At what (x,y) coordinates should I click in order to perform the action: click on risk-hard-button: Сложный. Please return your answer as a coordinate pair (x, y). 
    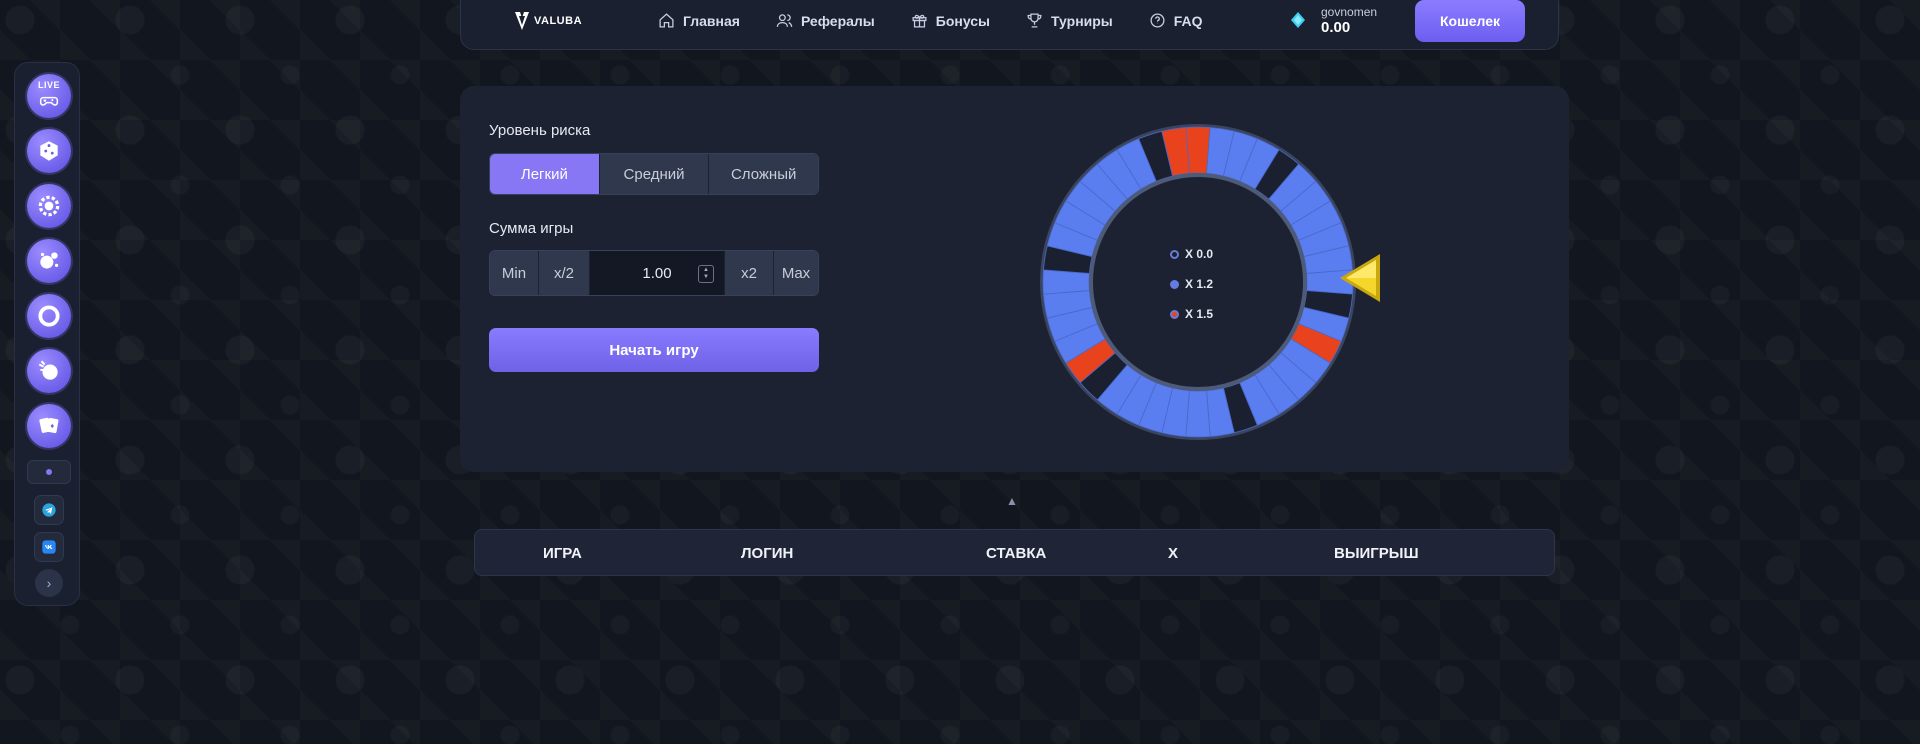
    Looking at the image, I should click on (763, 174).